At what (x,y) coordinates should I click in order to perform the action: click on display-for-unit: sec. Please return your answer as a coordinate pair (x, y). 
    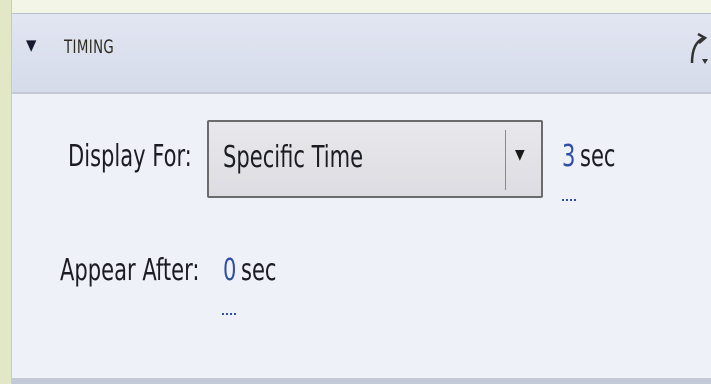
    Looking at the image, I should click on (598, 156).